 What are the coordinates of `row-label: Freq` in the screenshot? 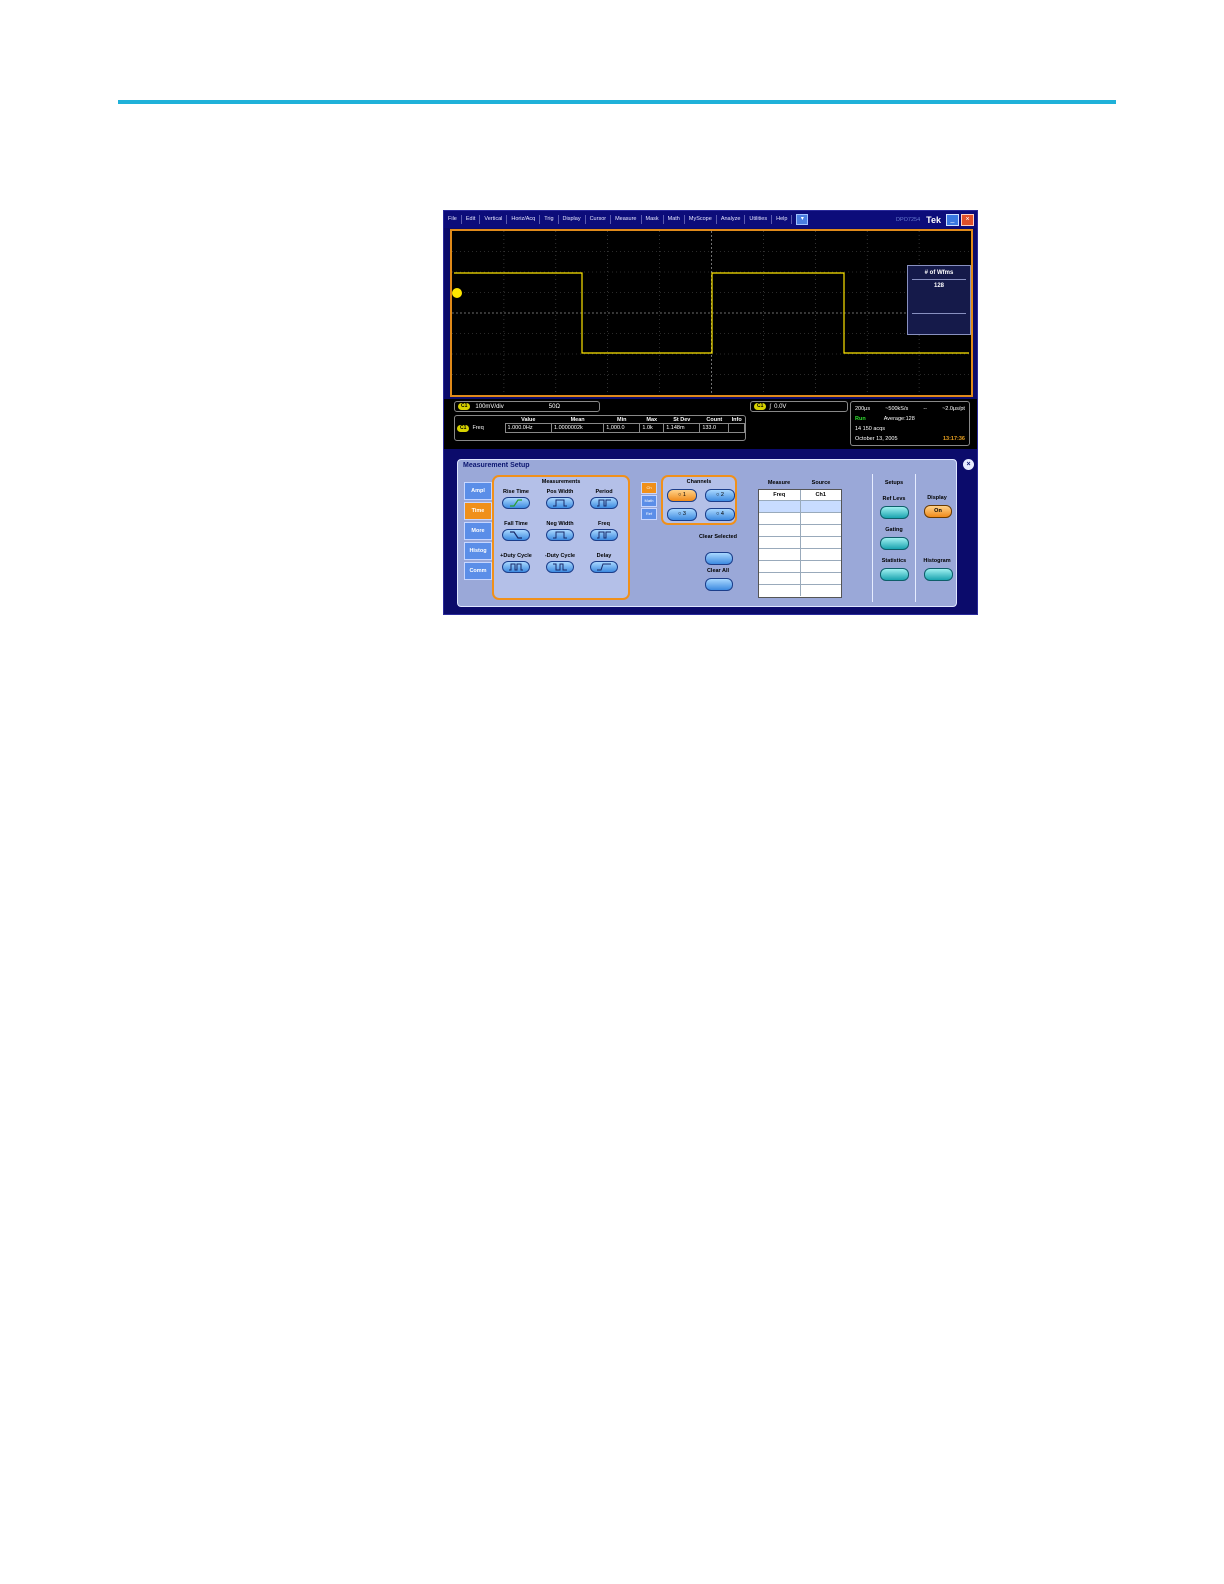 It's located at (478, 428).